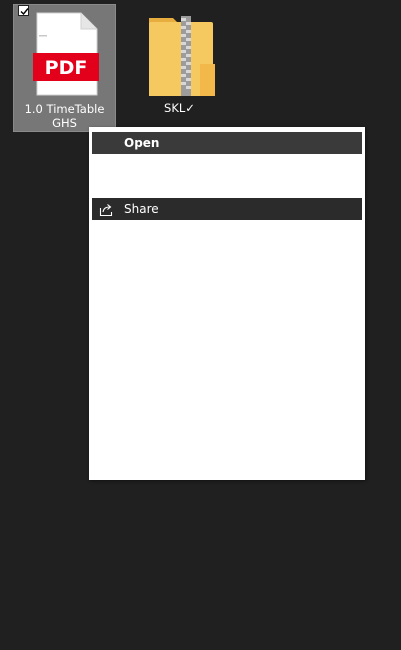  What do you see at coordinates (180, 56) in the screenshot?
I see `zip-folder-icon` at bounding box center [180, 56].